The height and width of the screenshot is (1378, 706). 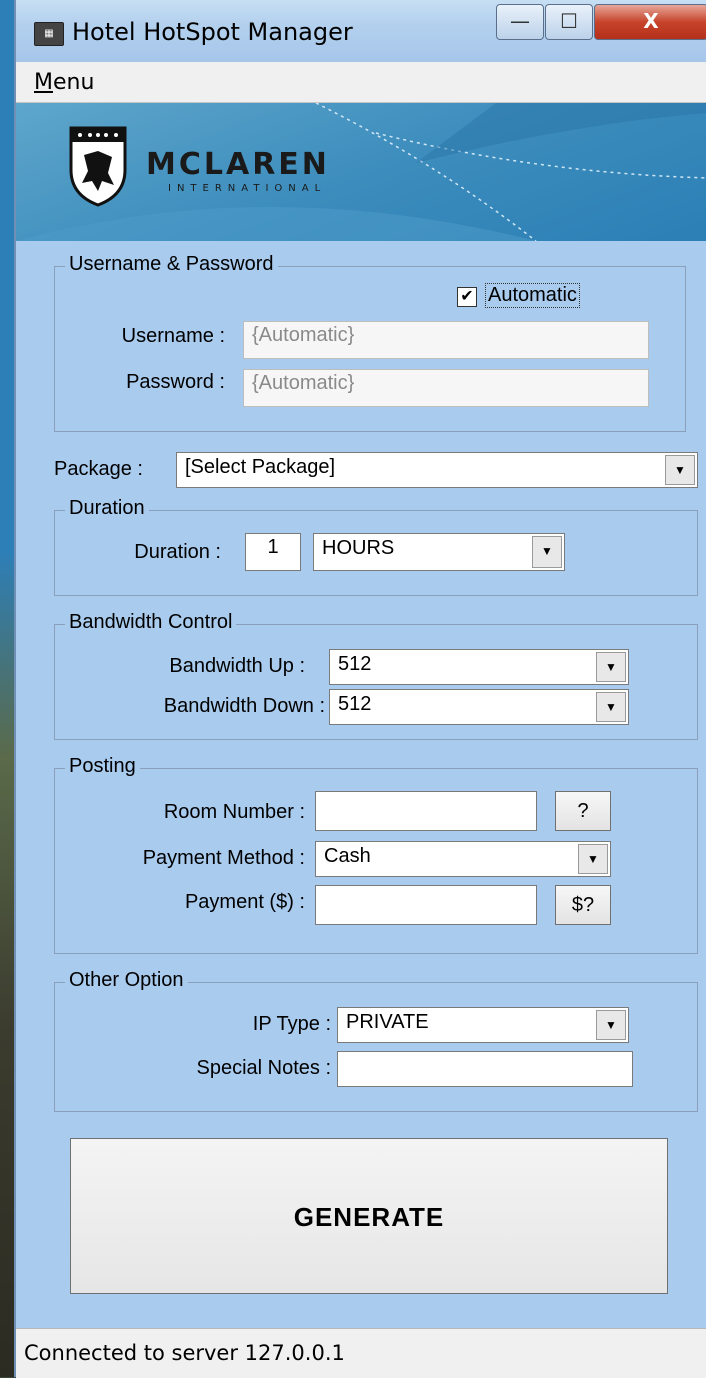 I want to click on maximize-button: ☐, so click(x=569, y=22).